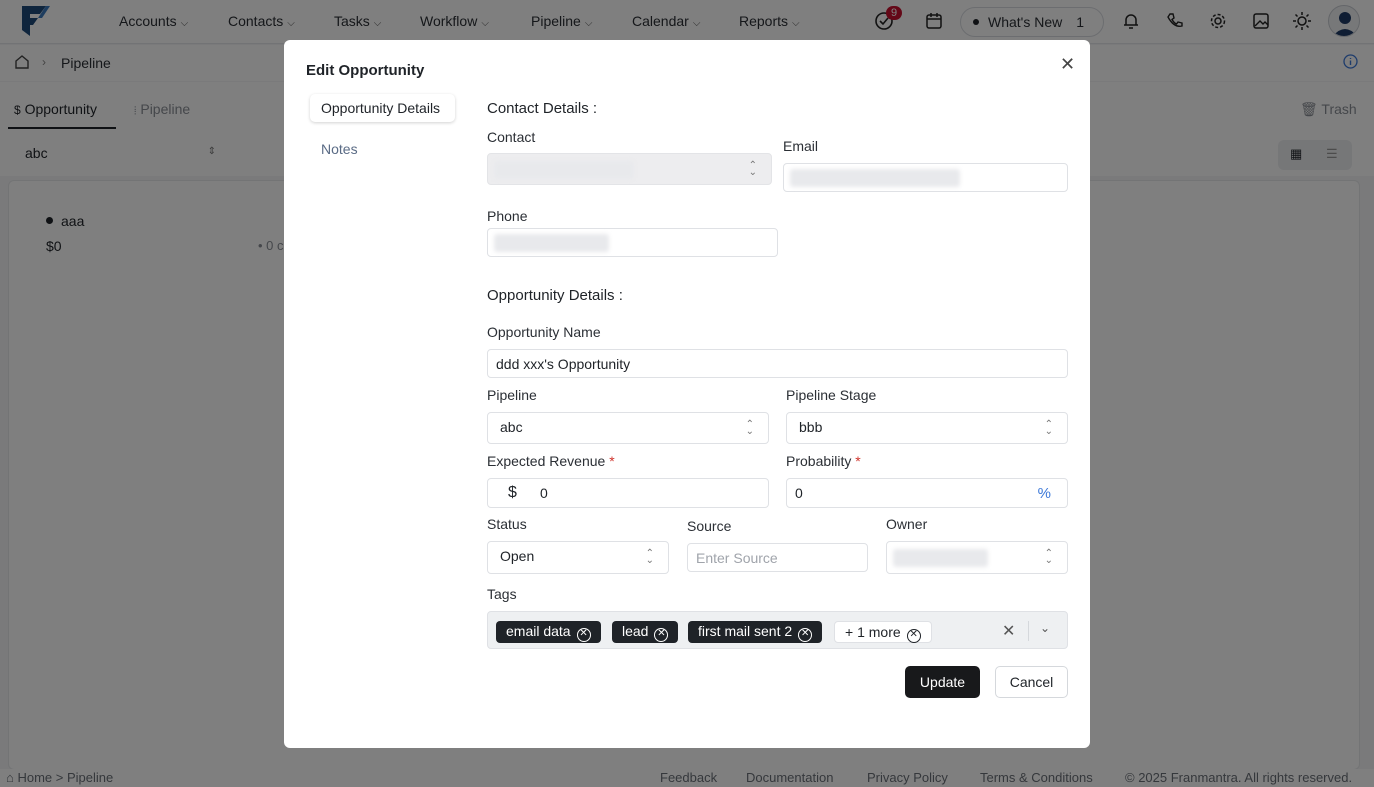  Describe the element at coordinates (546, 461) in the screenshot. I see `expected-revenue-label-text: Expected Revenue` at that location.